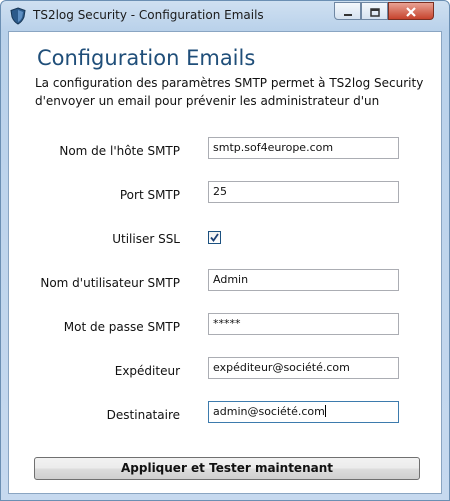 This screenshot has width=450, height=501. I want to click on maximize-button, so click(374, 11).